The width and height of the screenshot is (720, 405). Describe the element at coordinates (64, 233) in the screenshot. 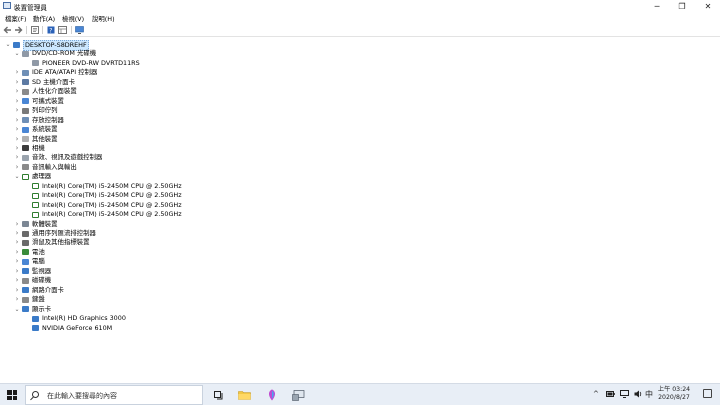

I see `tree-node-label: 通用序列匯流排控制器` at that location.